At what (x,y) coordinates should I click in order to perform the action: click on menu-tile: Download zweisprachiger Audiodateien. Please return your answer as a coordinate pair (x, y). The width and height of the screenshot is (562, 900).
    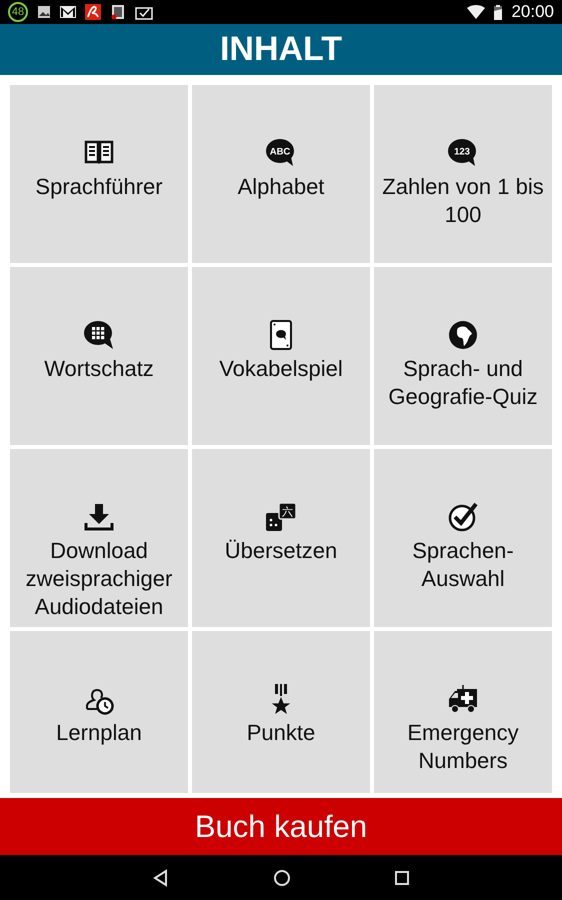
    Looking at the image, I should click on (99, 538).